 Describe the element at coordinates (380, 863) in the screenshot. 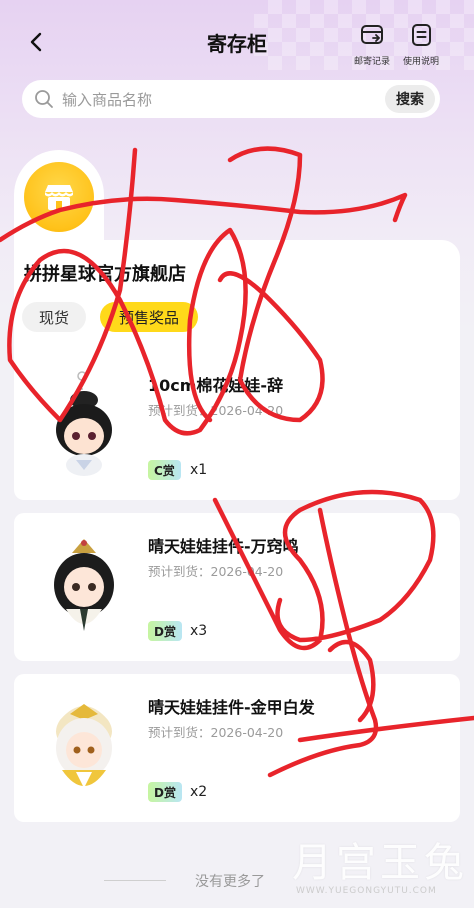

I see `watermark-text: 月宫玉兔` at that location.